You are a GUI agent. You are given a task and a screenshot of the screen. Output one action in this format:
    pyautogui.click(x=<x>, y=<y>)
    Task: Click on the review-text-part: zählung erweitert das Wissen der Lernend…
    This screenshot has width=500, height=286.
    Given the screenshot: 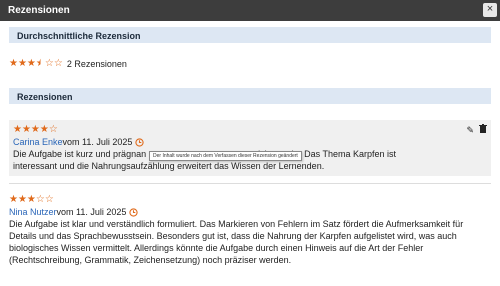 What is the action you would take?
    pyautogui.click(x=234, y=166)
    